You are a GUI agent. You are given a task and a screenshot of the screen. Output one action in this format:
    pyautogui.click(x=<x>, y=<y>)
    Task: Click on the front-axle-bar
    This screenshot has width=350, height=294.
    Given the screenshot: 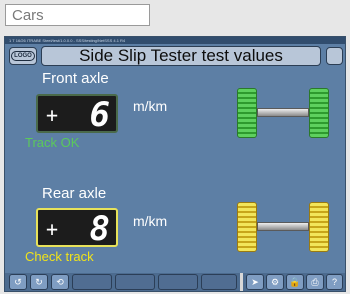 What is the action you would take?
    pyautogui.click(x=283, y=112)
    